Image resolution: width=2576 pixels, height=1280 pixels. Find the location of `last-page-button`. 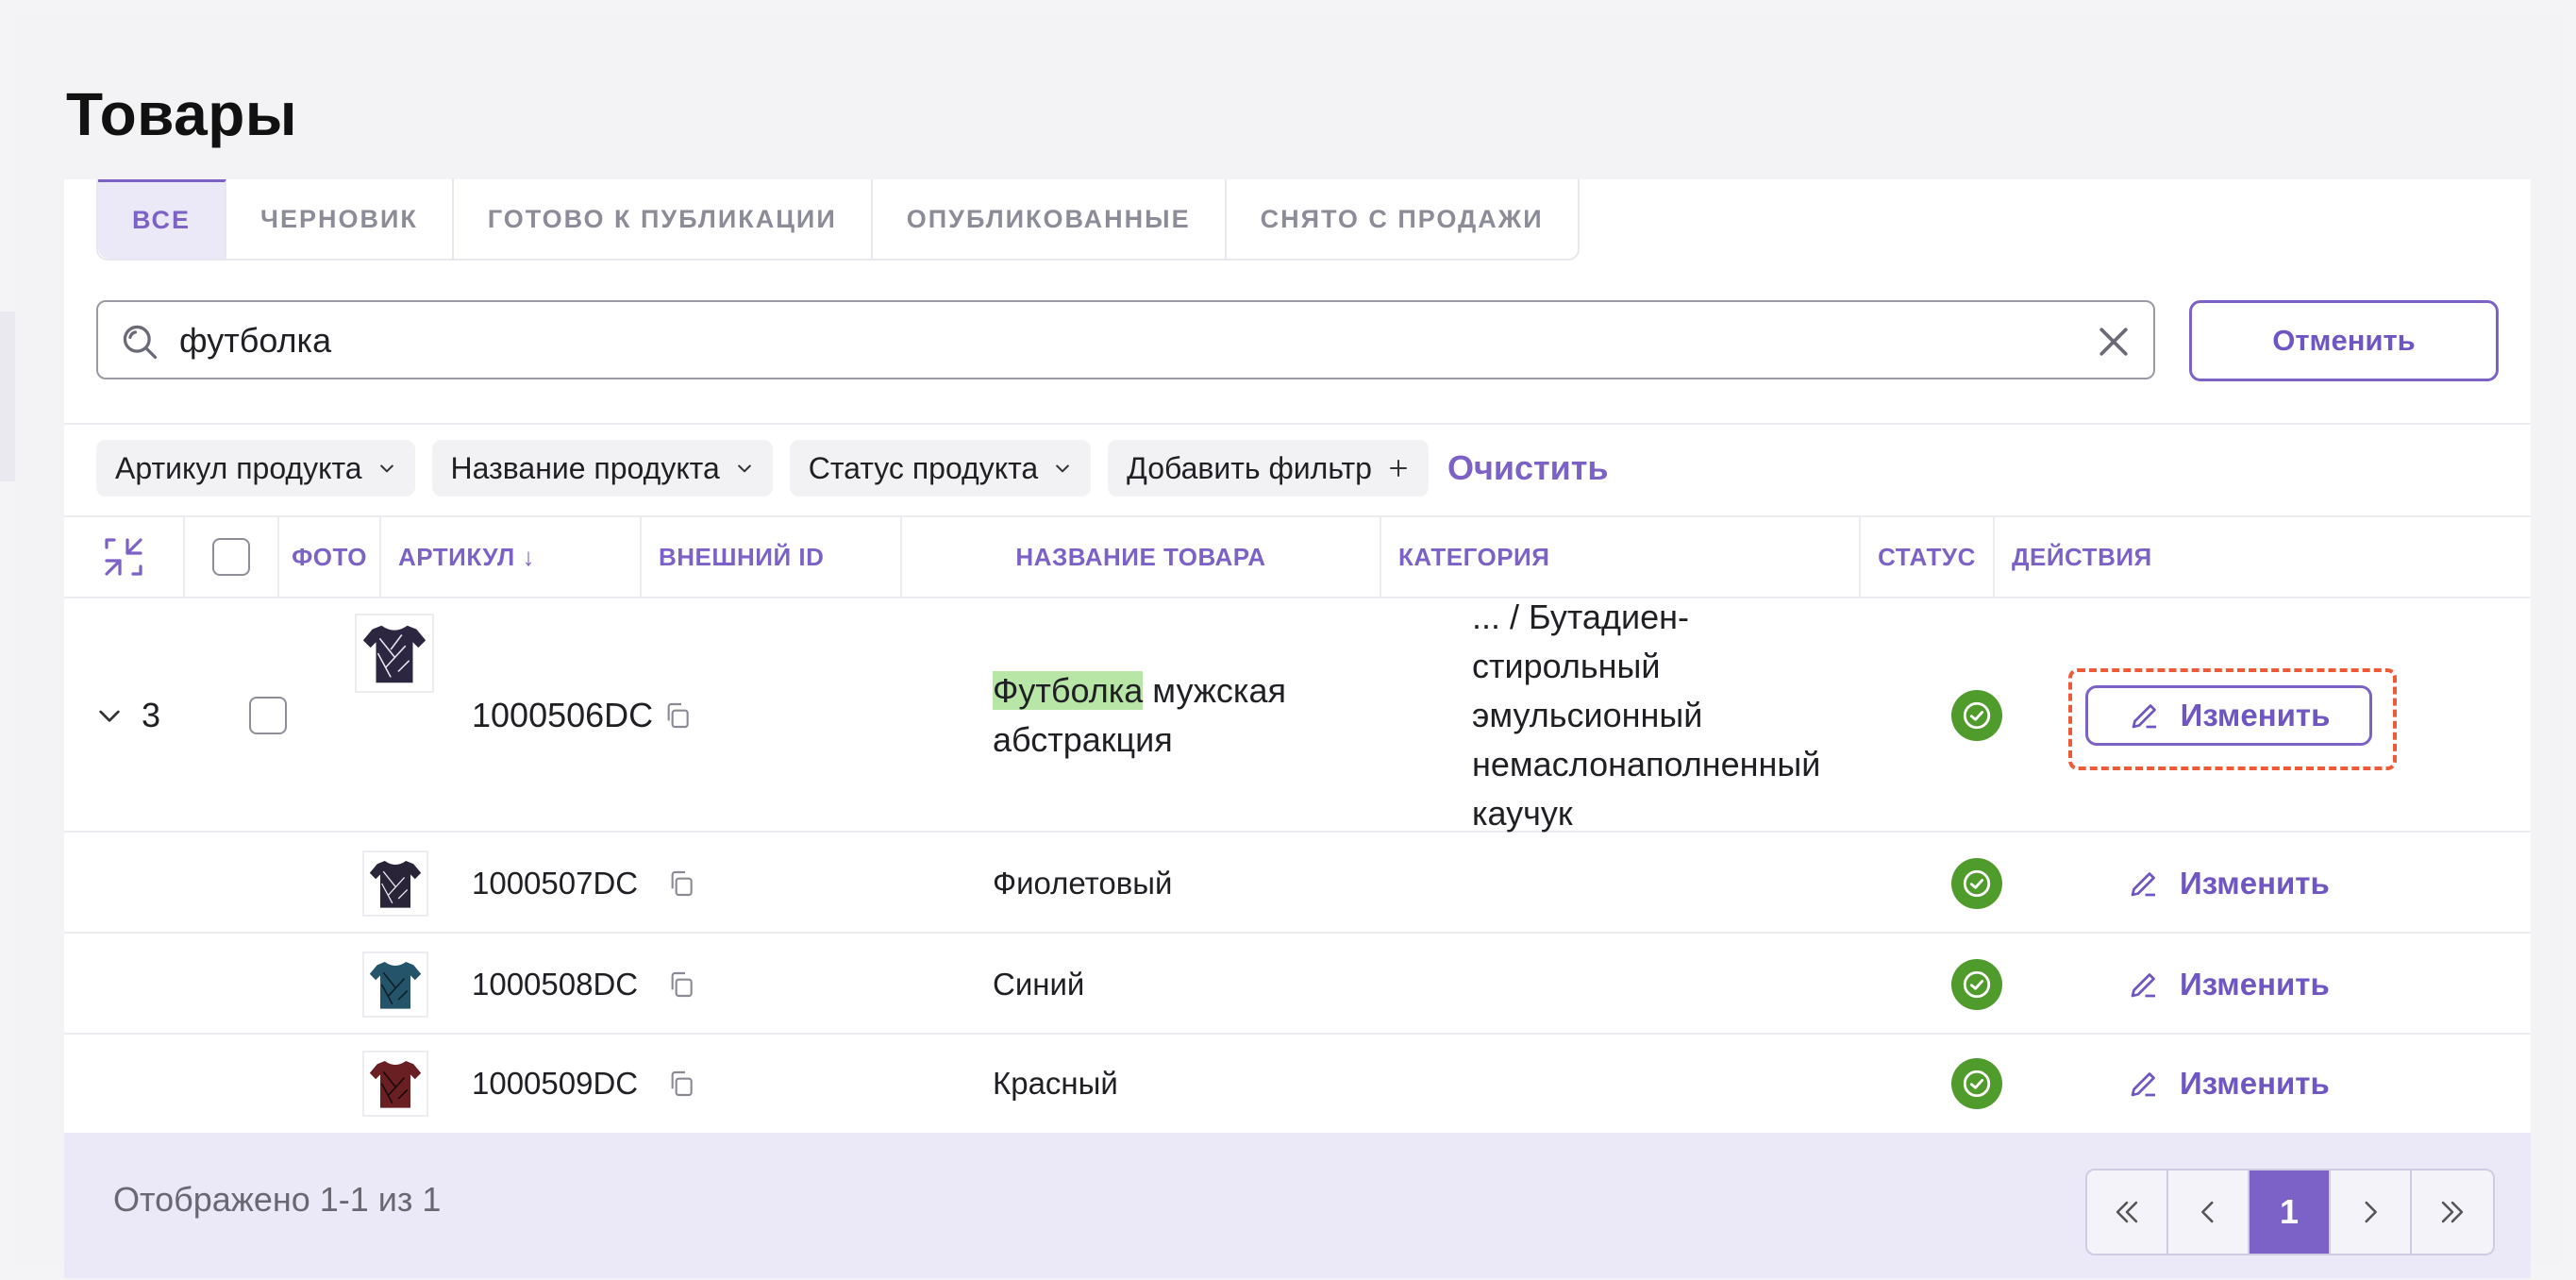

last-page-button is located at coordinates (2452, 1212).